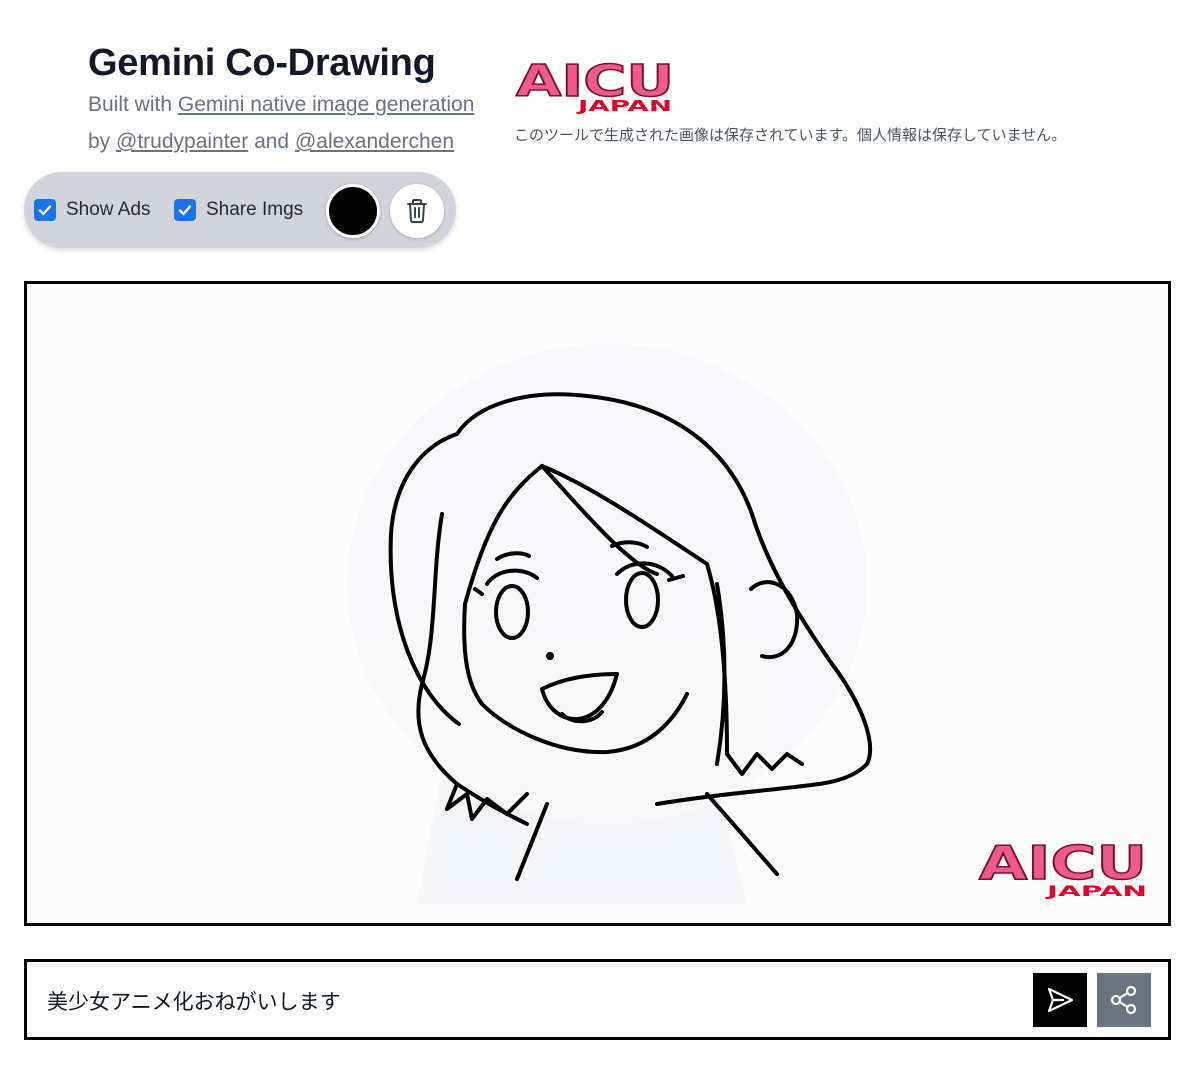 The height and width of the screenshot is (1087, 1200). Describe the element at coordinates (790, 135) in the screenshot. I see `privacy-notice: このツールで生成された画像は保存されています。個人情報は保存していません。` at that location.